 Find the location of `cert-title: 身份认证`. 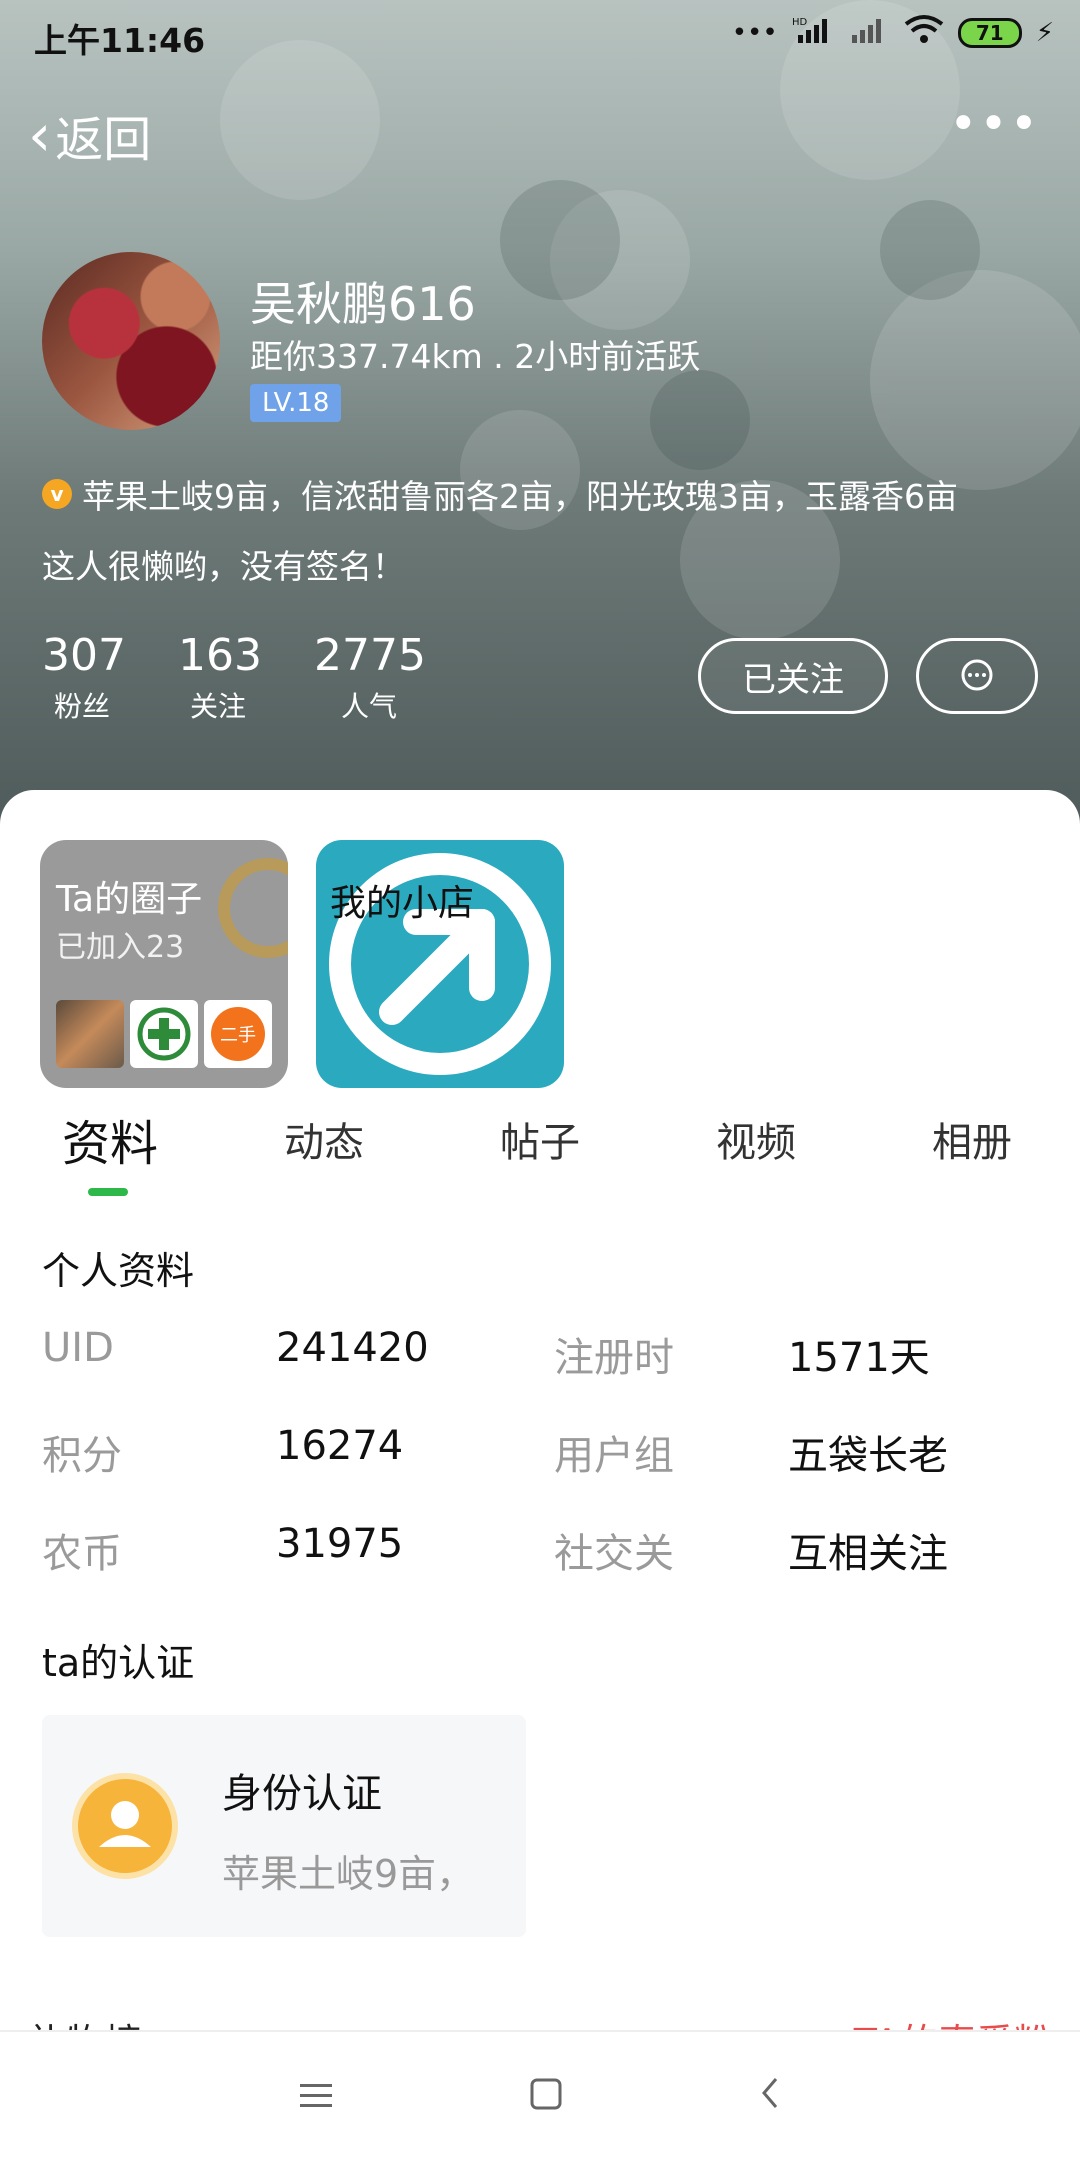

cert-title: 身份认证 is located at coordinates (302, 1794).